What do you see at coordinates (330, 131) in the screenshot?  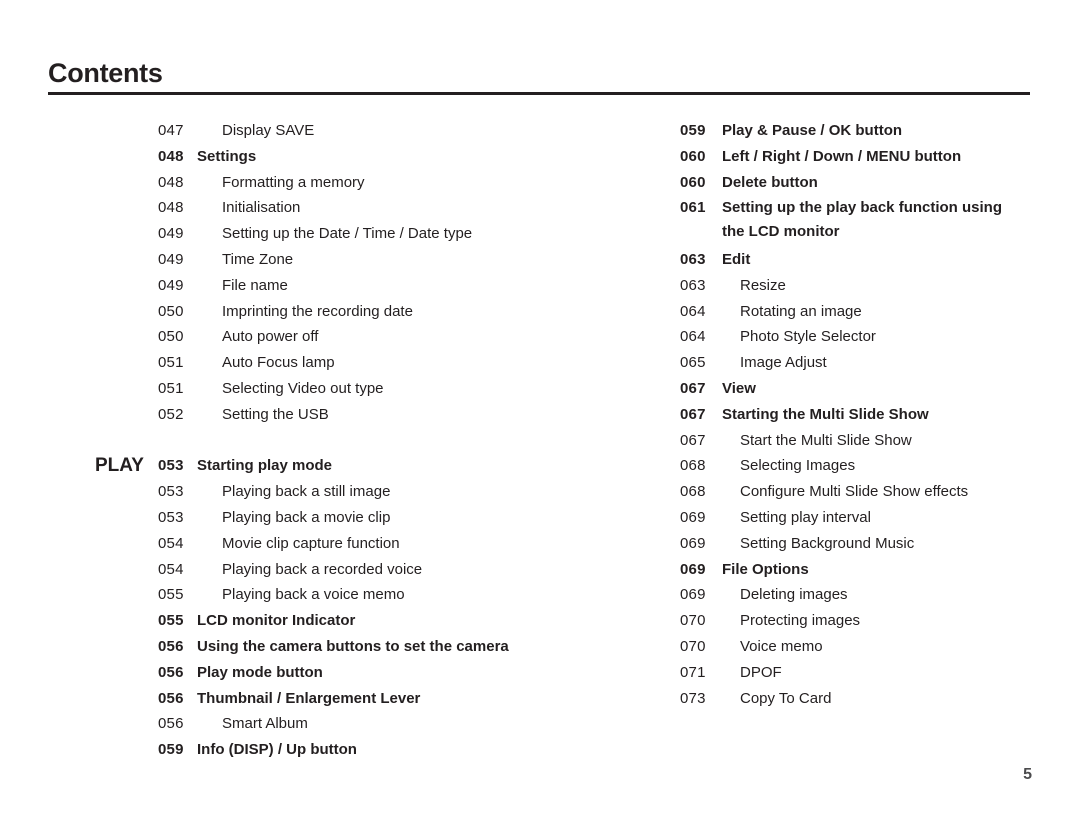 I see `toc-entry: 047 Display SAVE` at bounding box center [330, 131].